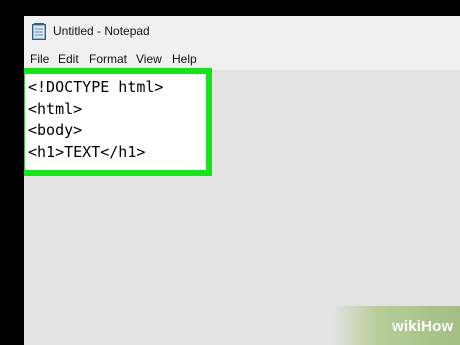  I want to click on highlighted-code-region: <!DOCTYPE html> <html> <body> <h1>TEXT</h1>, so click(118, 122).